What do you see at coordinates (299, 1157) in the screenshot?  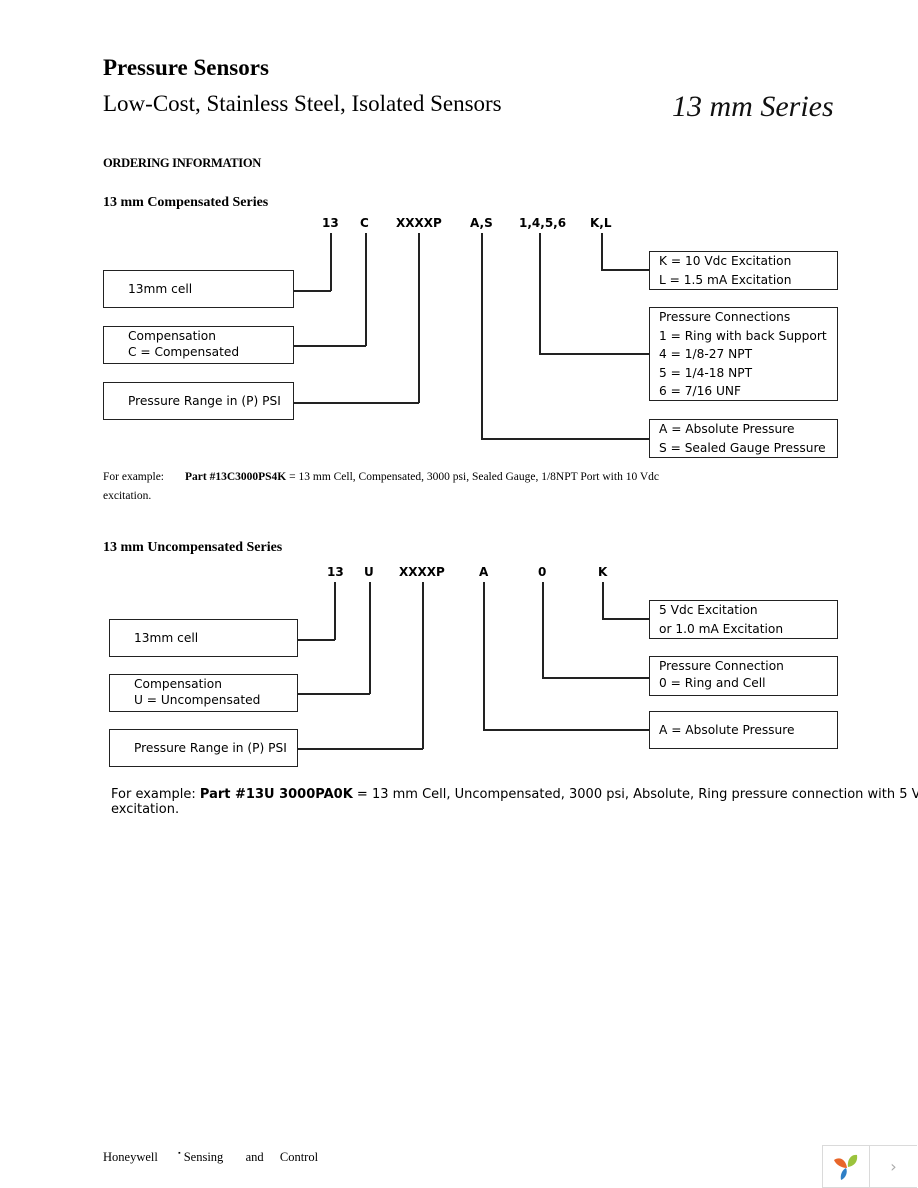 I see `footer-word: Control` at bounding box center [299, 1157].